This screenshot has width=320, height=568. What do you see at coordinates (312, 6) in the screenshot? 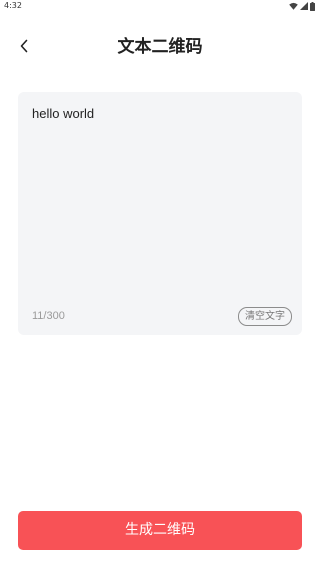
I see `battery-icon` at bounding box center [312, 6].